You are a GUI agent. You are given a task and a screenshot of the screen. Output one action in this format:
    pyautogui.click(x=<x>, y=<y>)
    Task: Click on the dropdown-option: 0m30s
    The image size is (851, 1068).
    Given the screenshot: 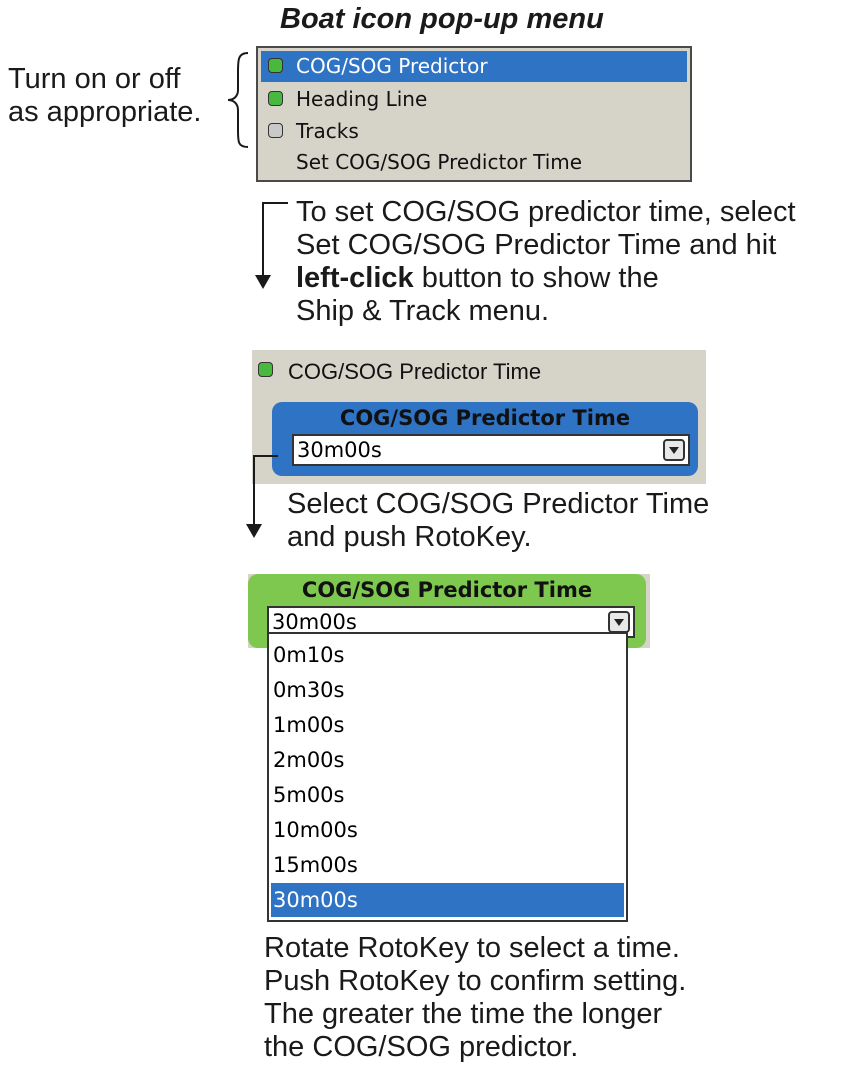 What is the action you would take?
    pyautogui.click(x=447, y=690)
    